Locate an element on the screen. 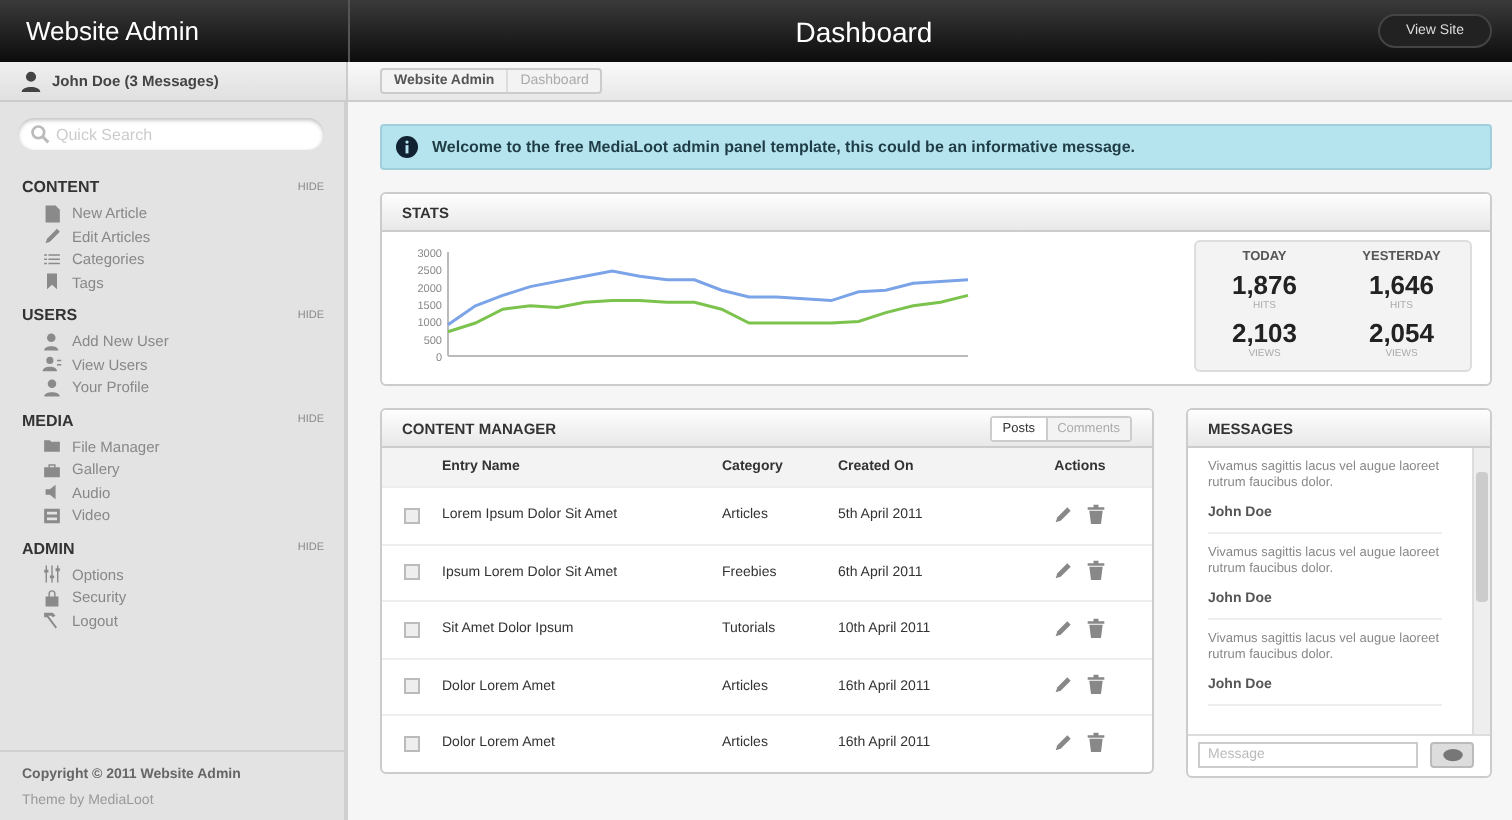 The image size is (1512, 820). search-icon is located at coordinates (40, 134).